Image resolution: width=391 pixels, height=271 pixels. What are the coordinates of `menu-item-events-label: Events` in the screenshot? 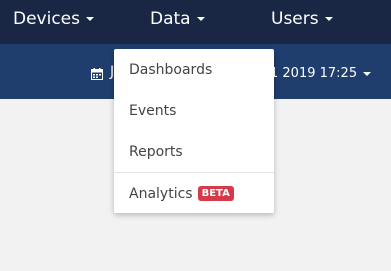 It's located at (153, 111).